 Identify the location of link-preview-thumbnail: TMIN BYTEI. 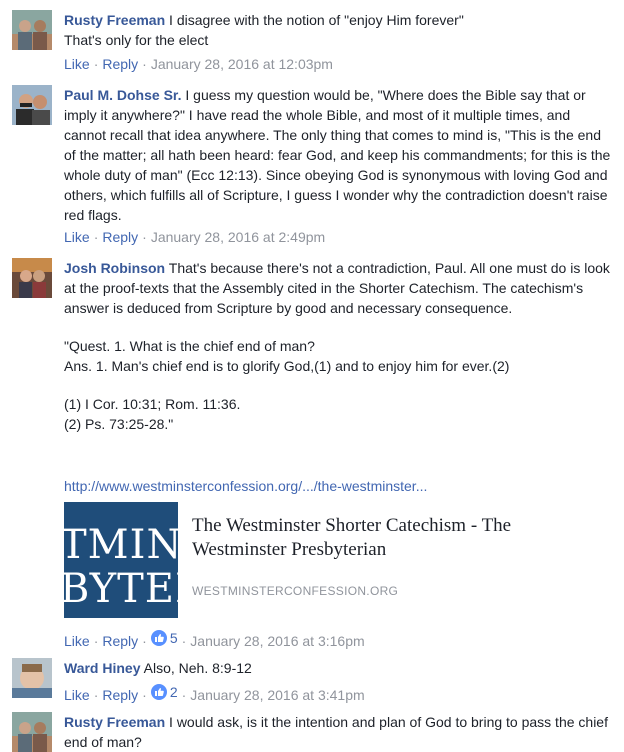
(121, 560).